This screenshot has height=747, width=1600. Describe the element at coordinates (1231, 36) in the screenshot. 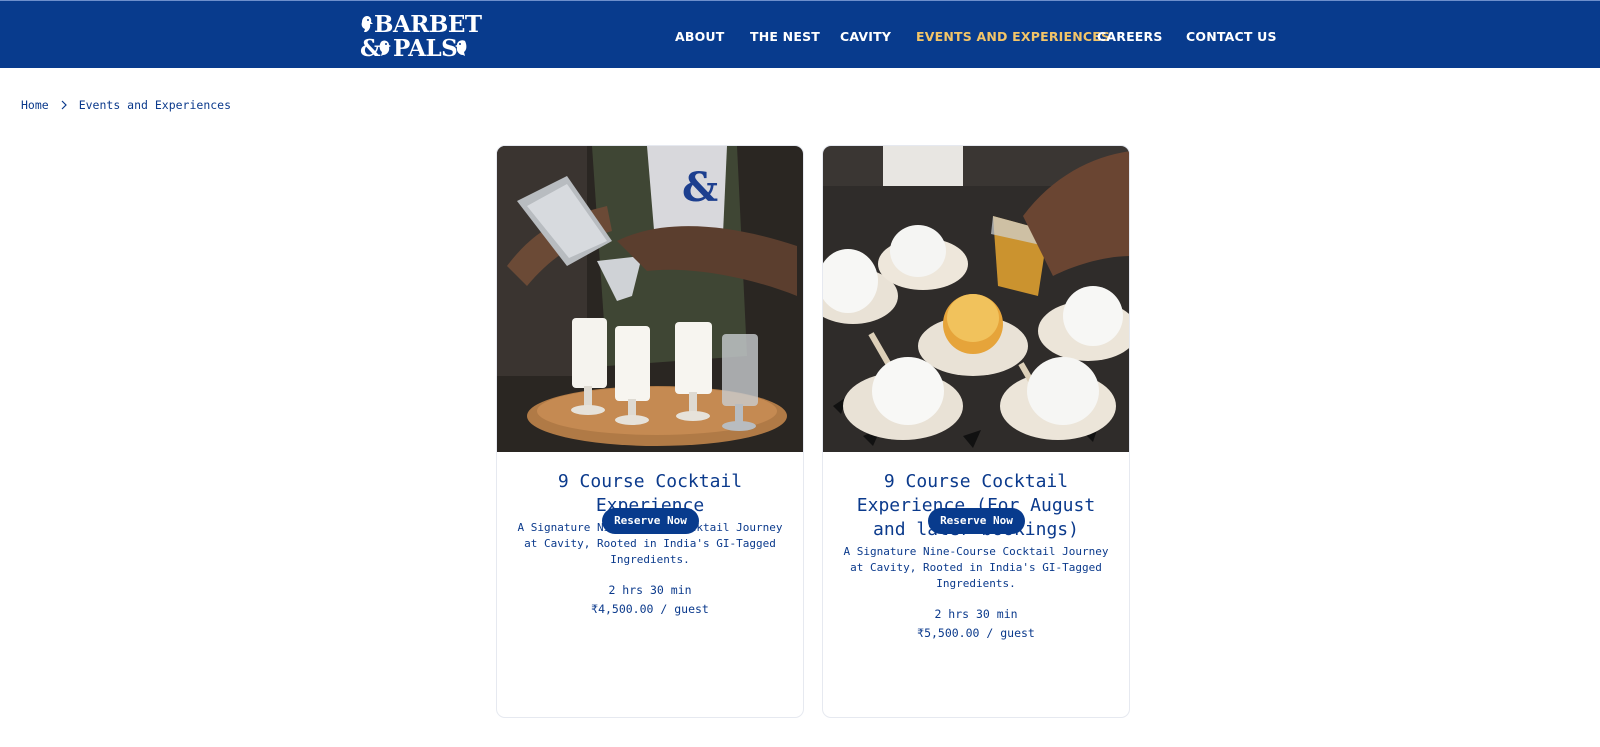

I see `nav-contact-us: CONTACT US` at that location.